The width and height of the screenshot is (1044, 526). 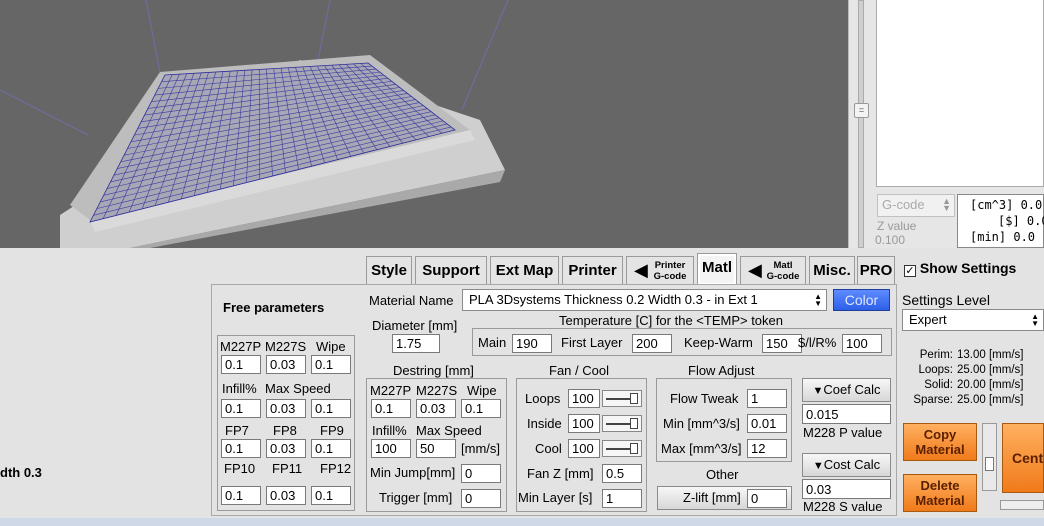 I want to click on settings-level-select: Expert ▲ ▼, so click(x=973, y=320).